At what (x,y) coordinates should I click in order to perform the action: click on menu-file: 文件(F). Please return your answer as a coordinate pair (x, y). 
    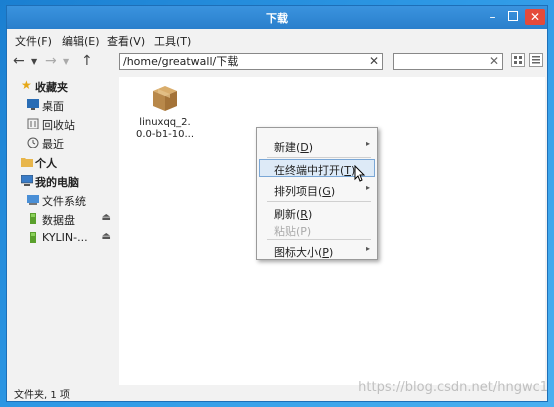
    Looking at the image, I should click on (33, 41).